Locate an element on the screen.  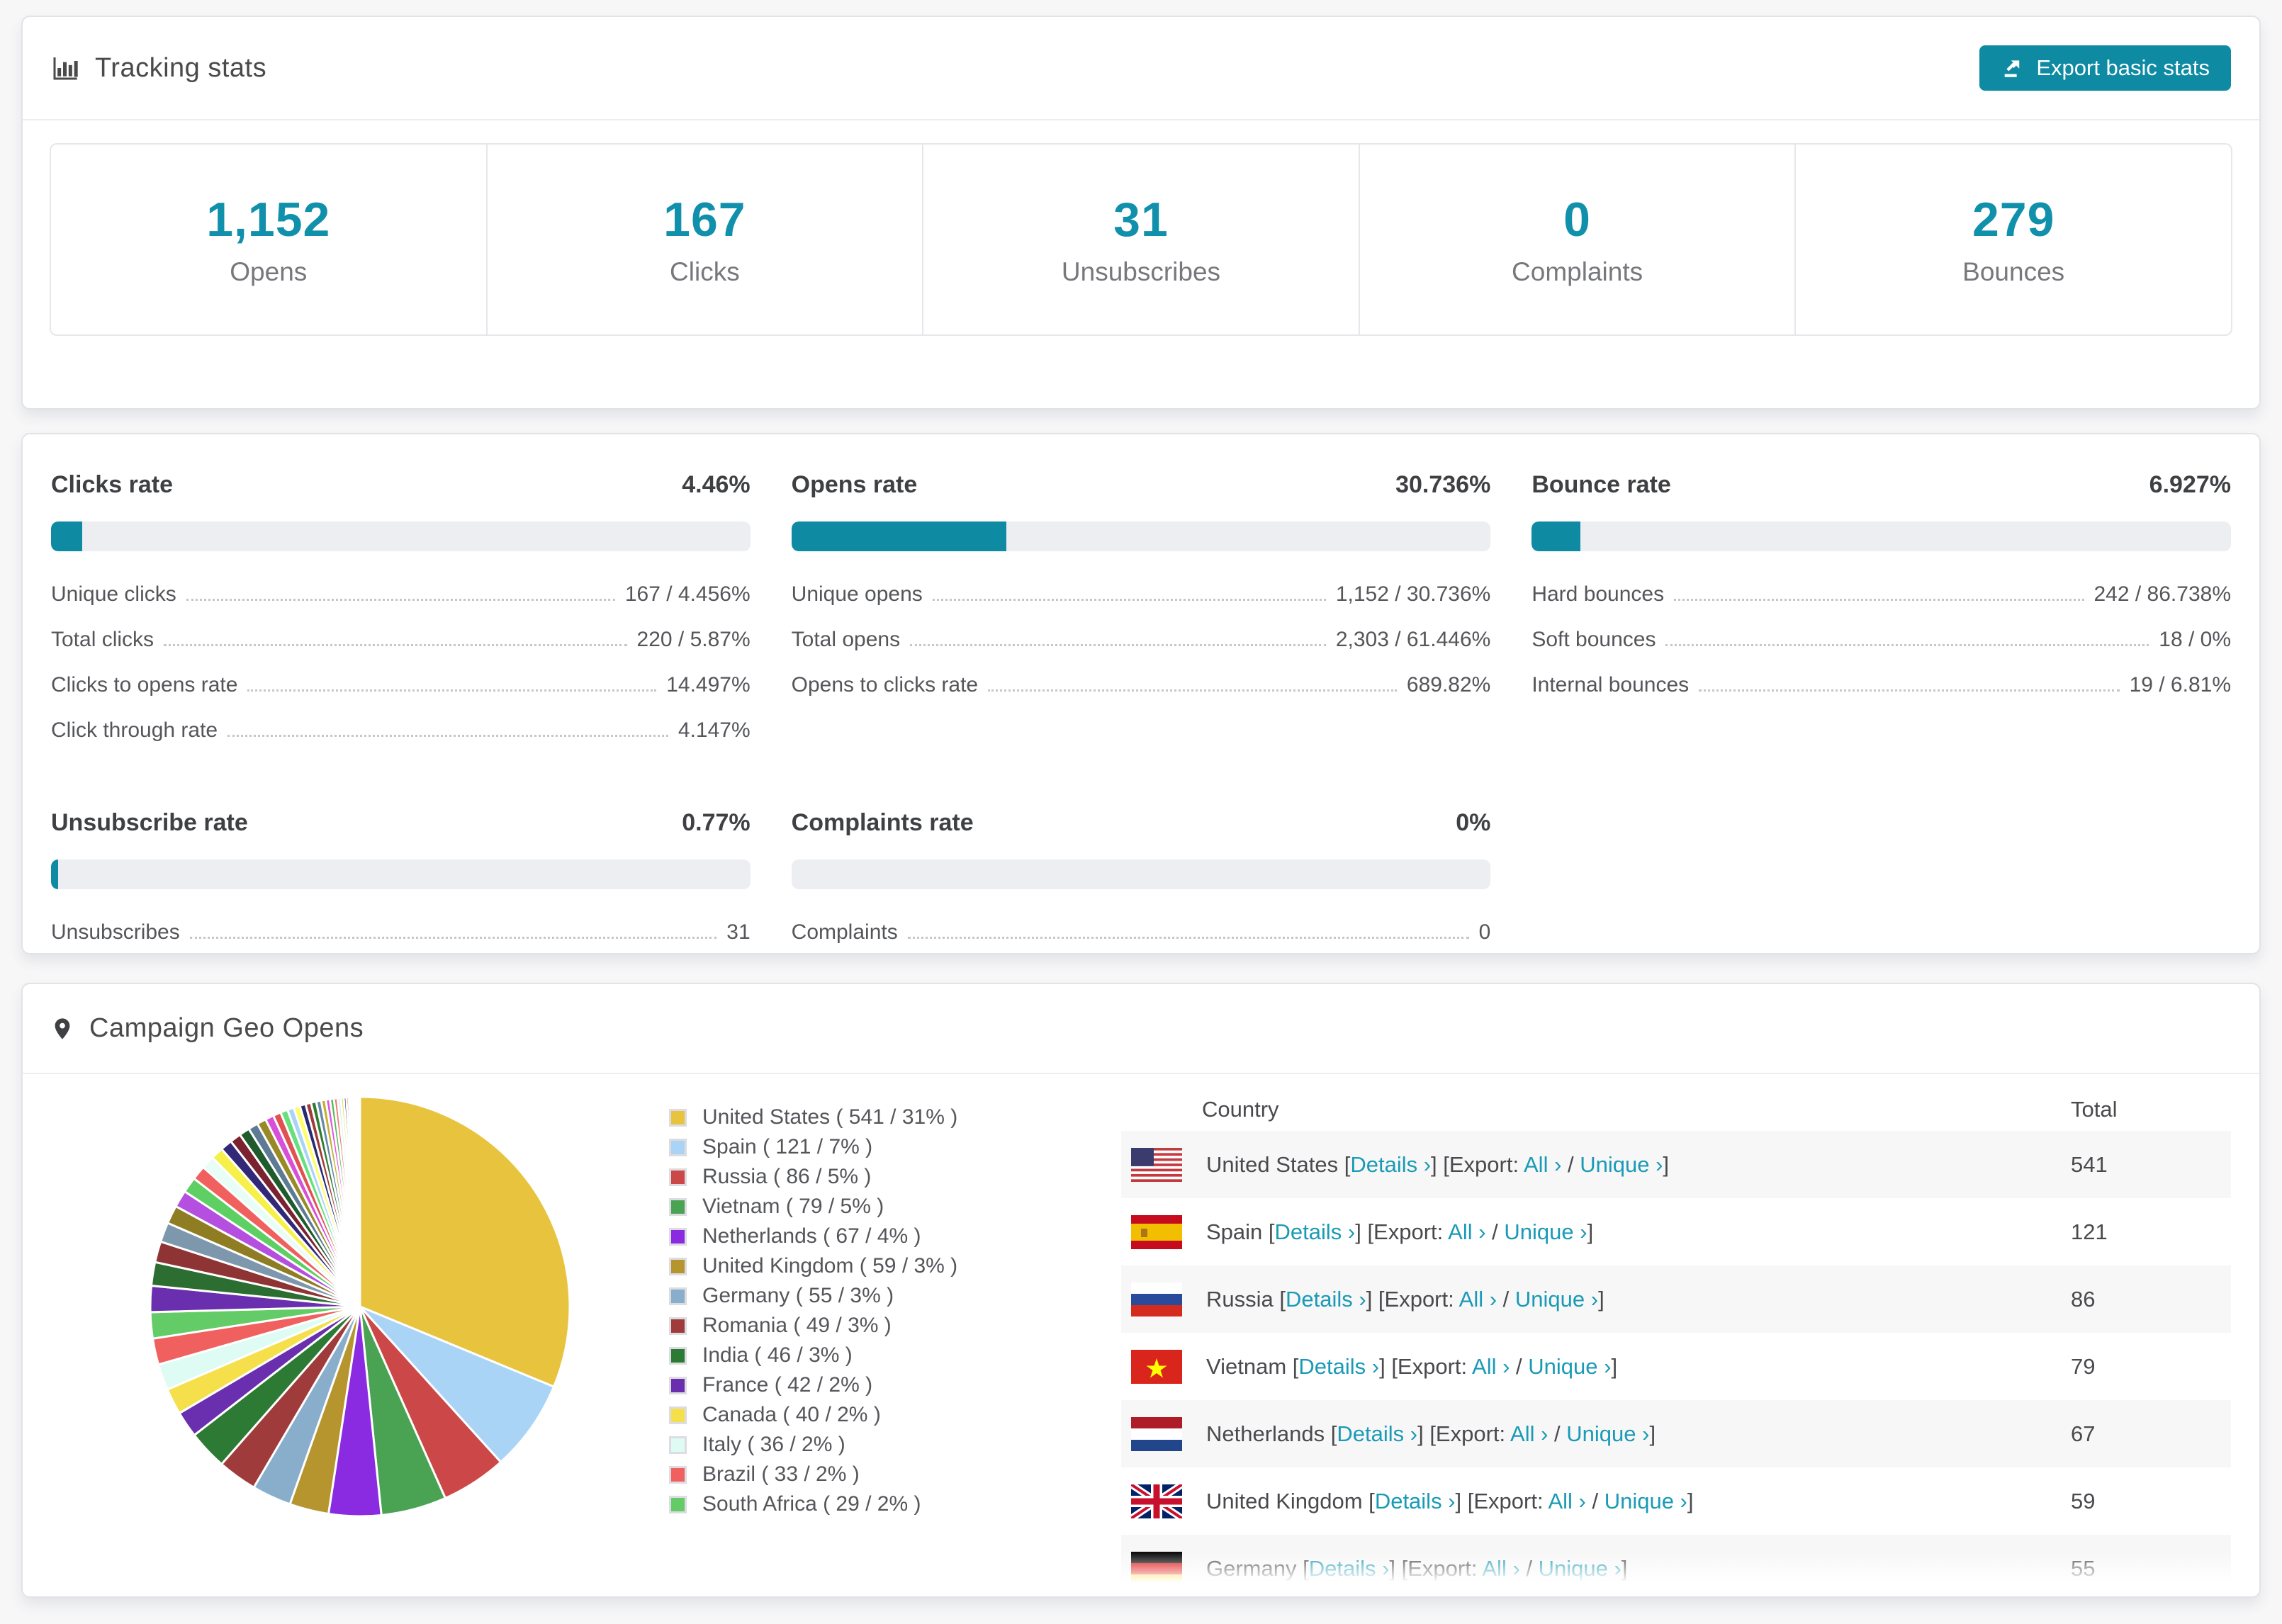
rate-detail-label: Internal bounces is located at coordinates (1611, 685).